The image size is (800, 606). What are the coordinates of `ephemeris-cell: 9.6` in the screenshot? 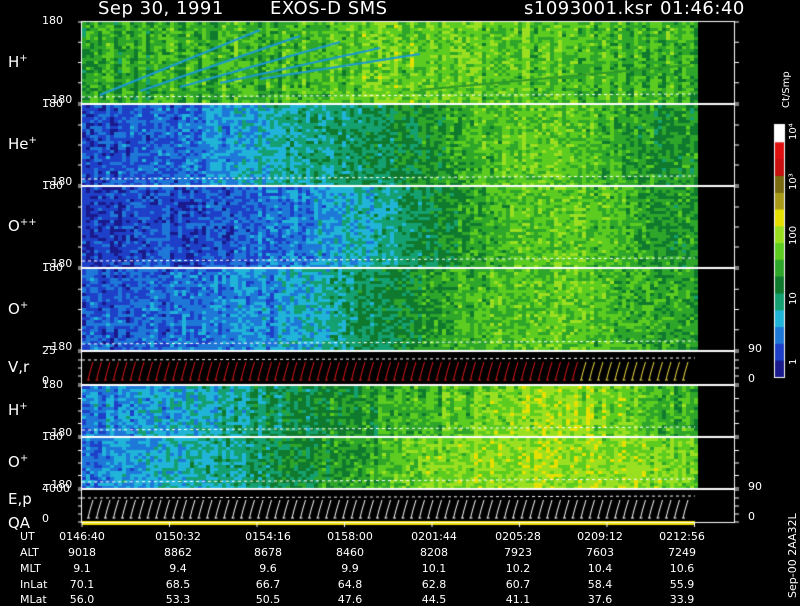 It's located at (268, 568).